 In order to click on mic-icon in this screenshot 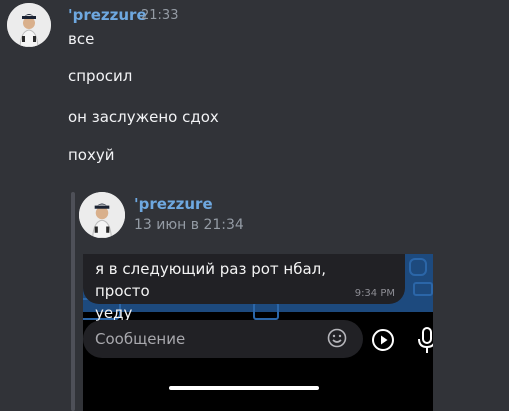, I will do `click(425, 340)`.